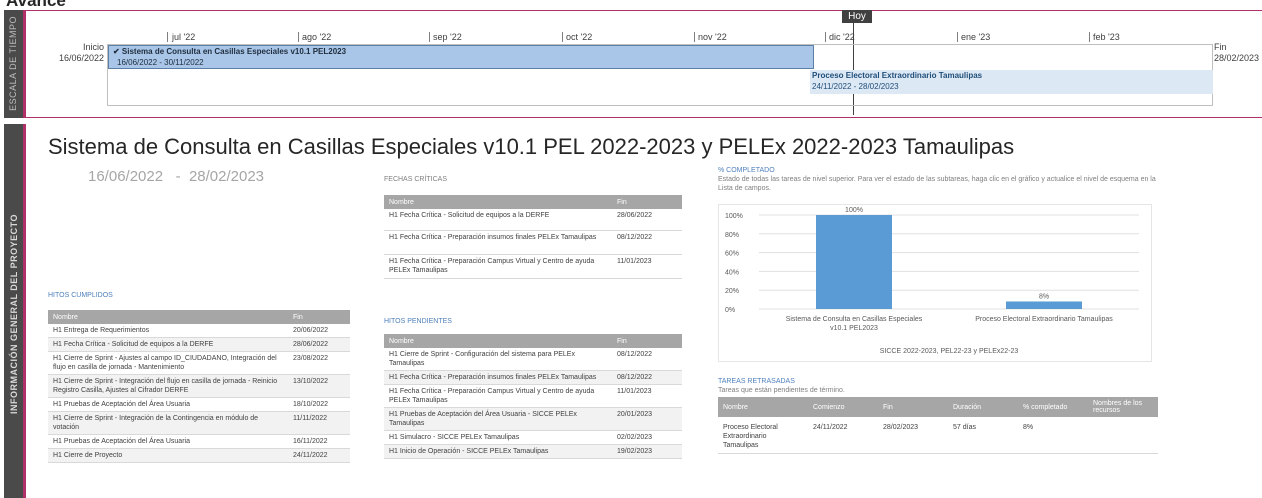  I want to click on section-label-hitos-pendientes: HITOS PENDIENTES, so click(418, 321).